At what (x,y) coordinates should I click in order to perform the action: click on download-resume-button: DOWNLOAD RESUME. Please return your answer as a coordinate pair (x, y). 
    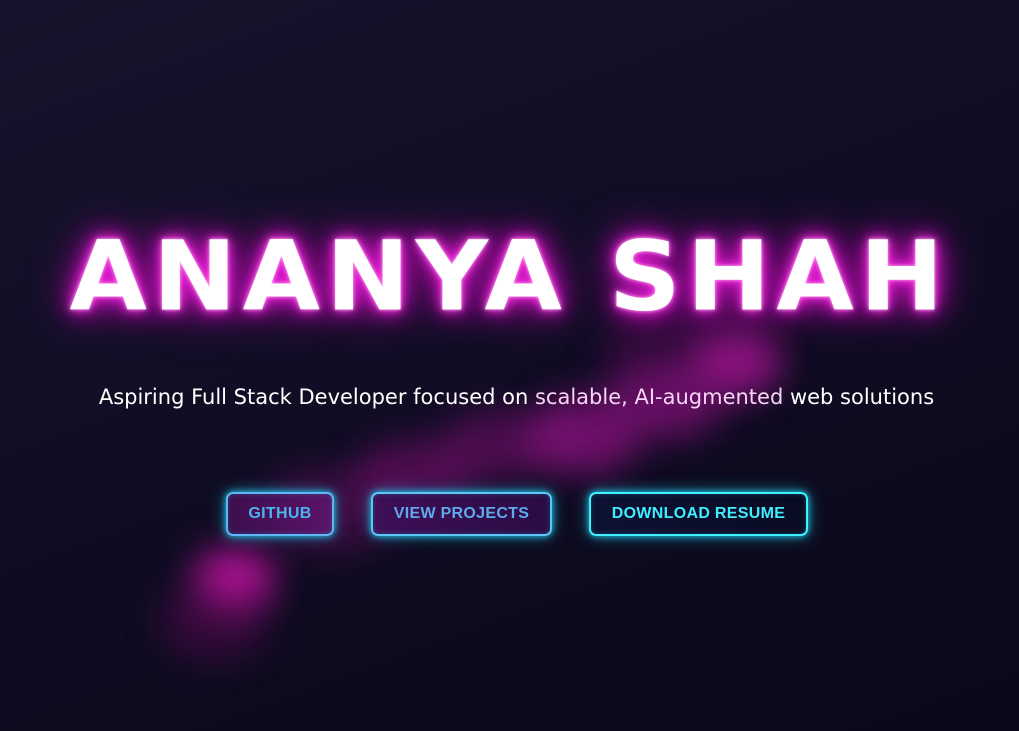
    Looking at the image, I should click on (698, 514).